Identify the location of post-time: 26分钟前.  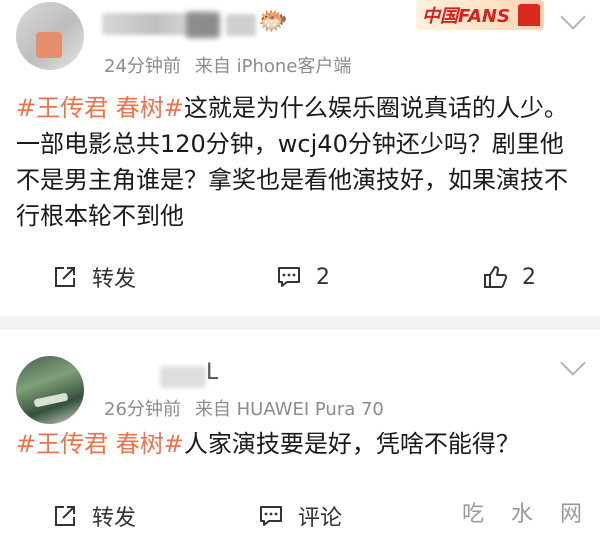
(142, 409).